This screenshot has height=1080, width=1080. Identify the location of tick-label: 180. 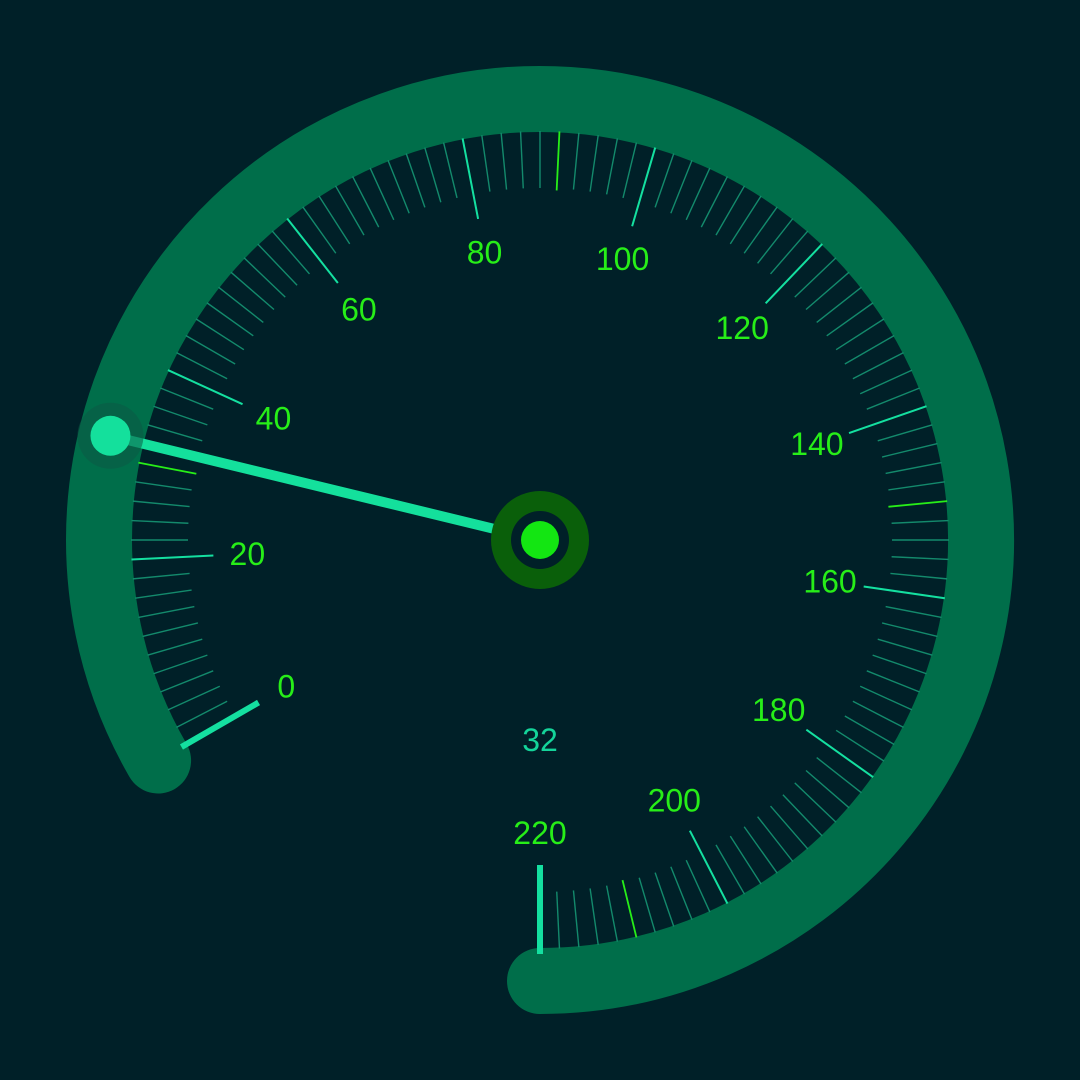
(778, 710).